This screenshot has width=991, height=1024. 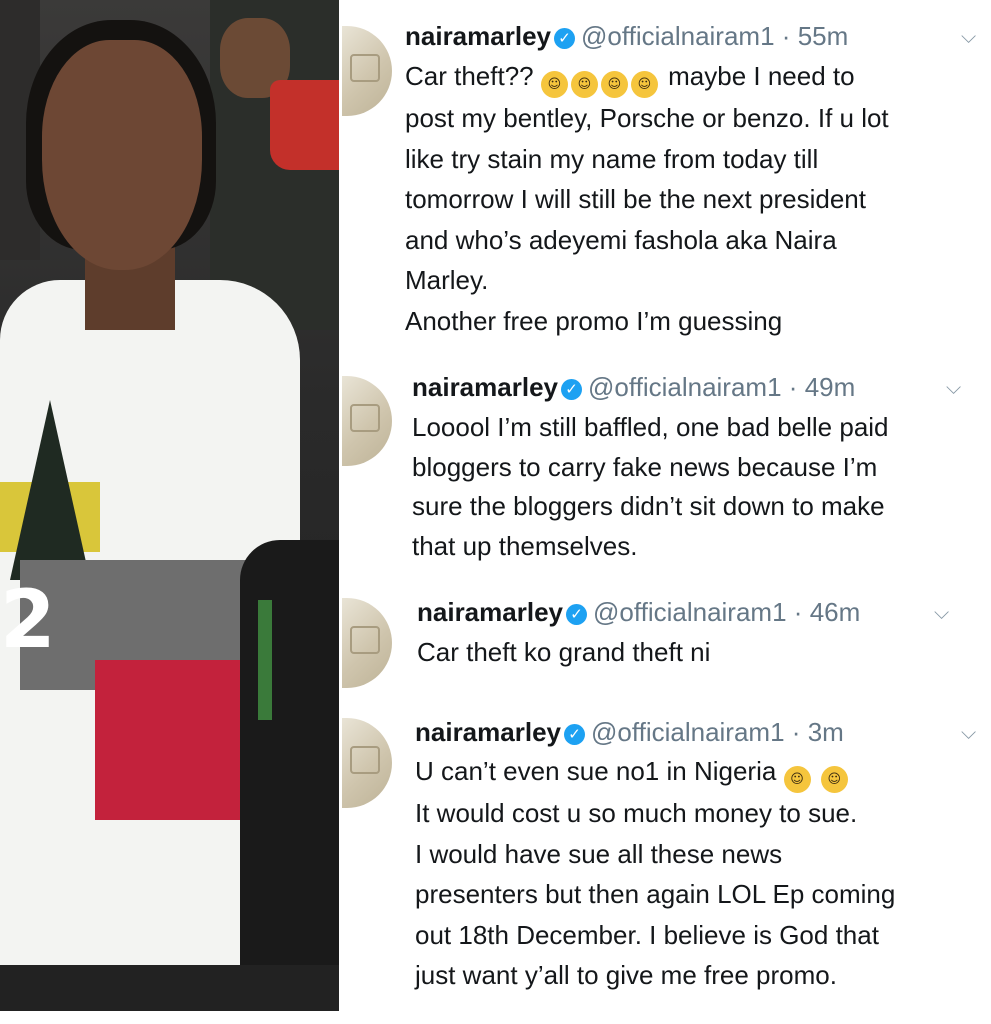 I want to click on tweet-line: bloggers to carry fake news because I’m, so click(x=645, y=466).